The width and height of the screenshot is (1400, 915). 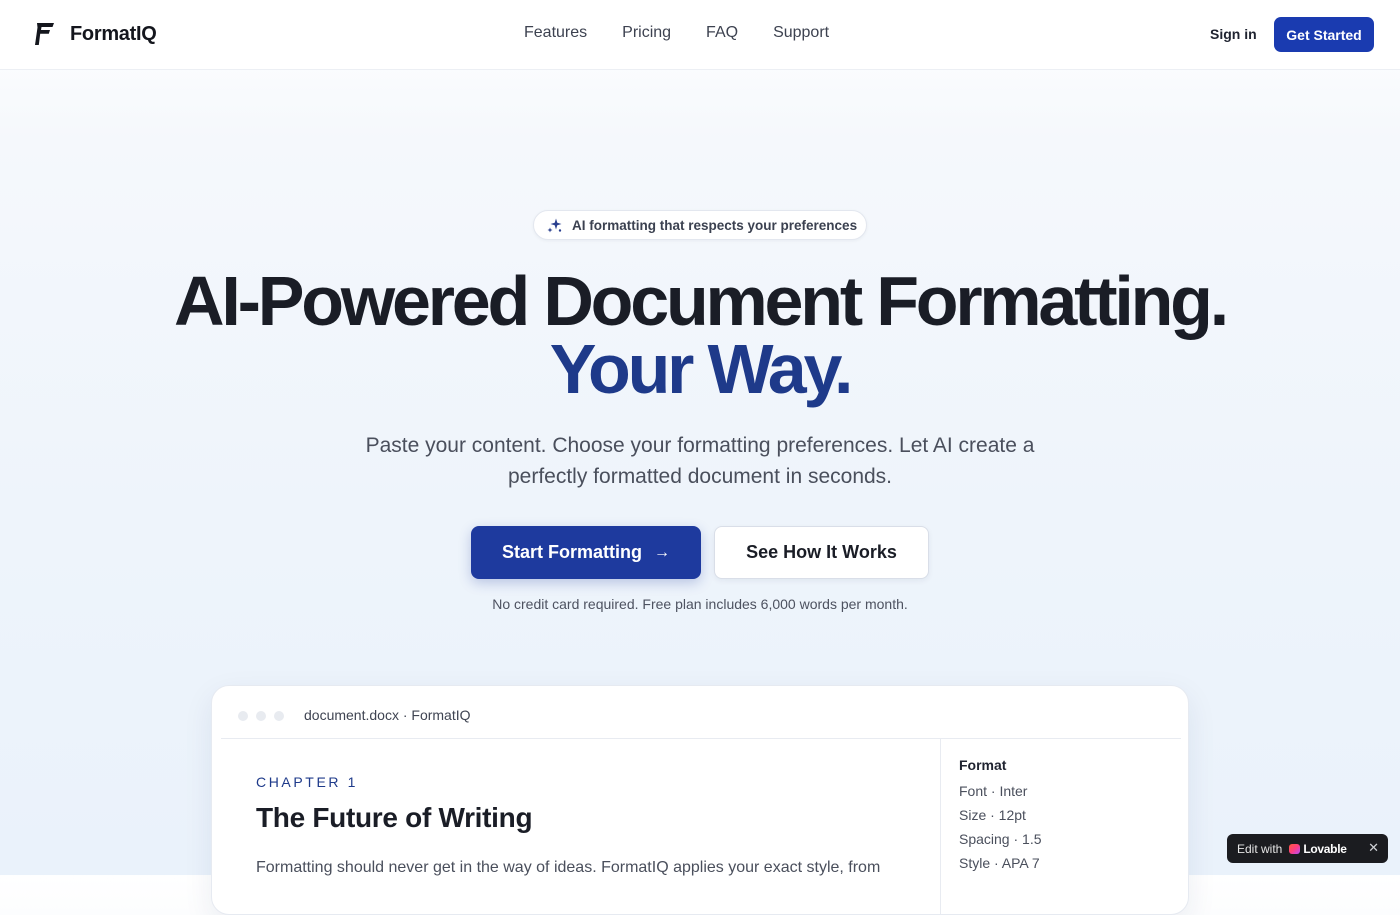 I want to click on window-titlebar: document.docx · FormatIQ, so click(x=700, y=712).